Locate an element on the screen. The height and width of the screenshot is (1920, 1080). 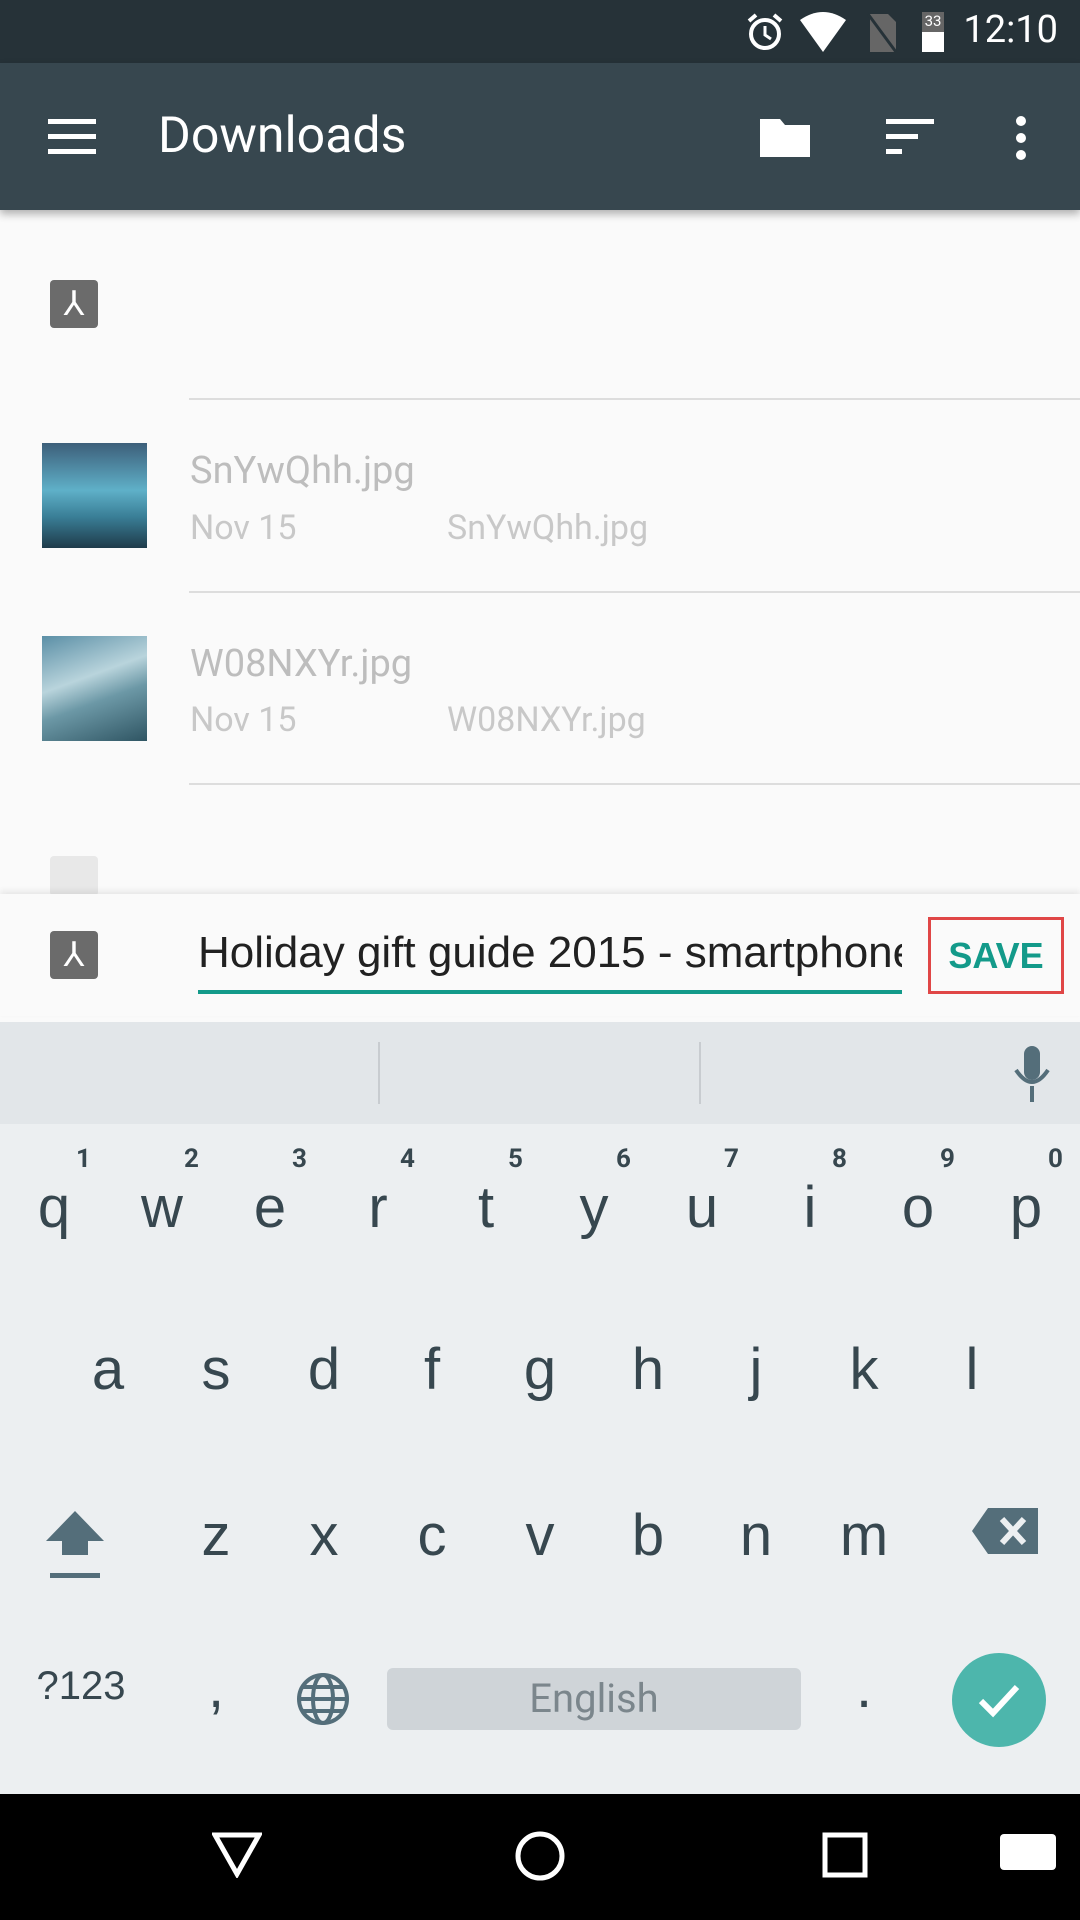
key-d: d is located at coordinates (324, 1369).